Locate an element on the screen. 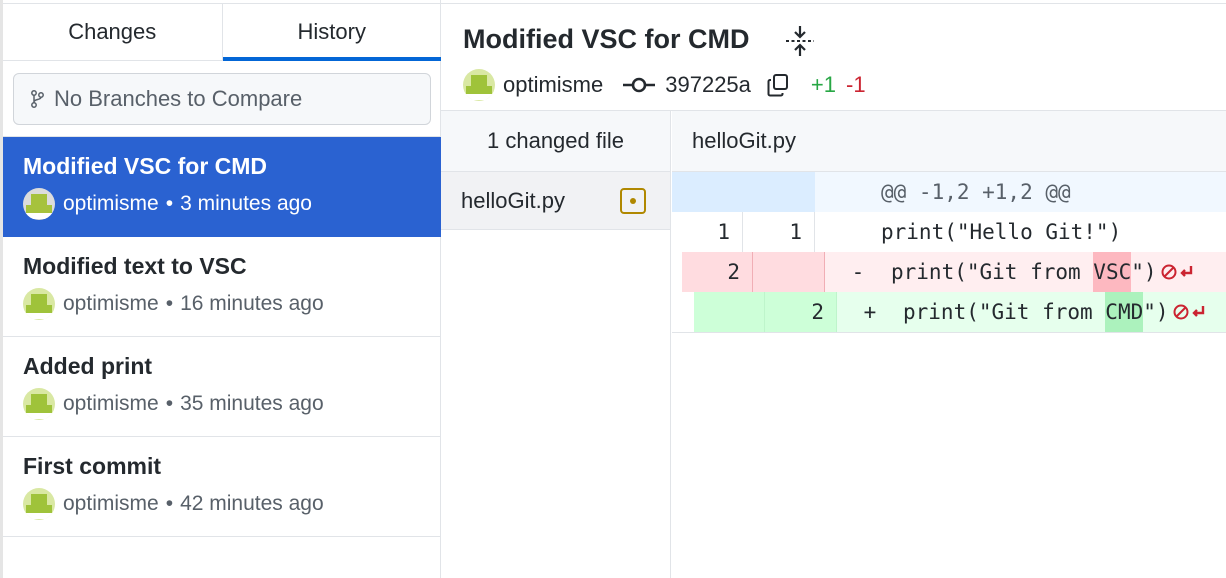 This screenshot has height=578, width=1226. diff-file-header: helloGit.py is located at coordinates (949, 141).